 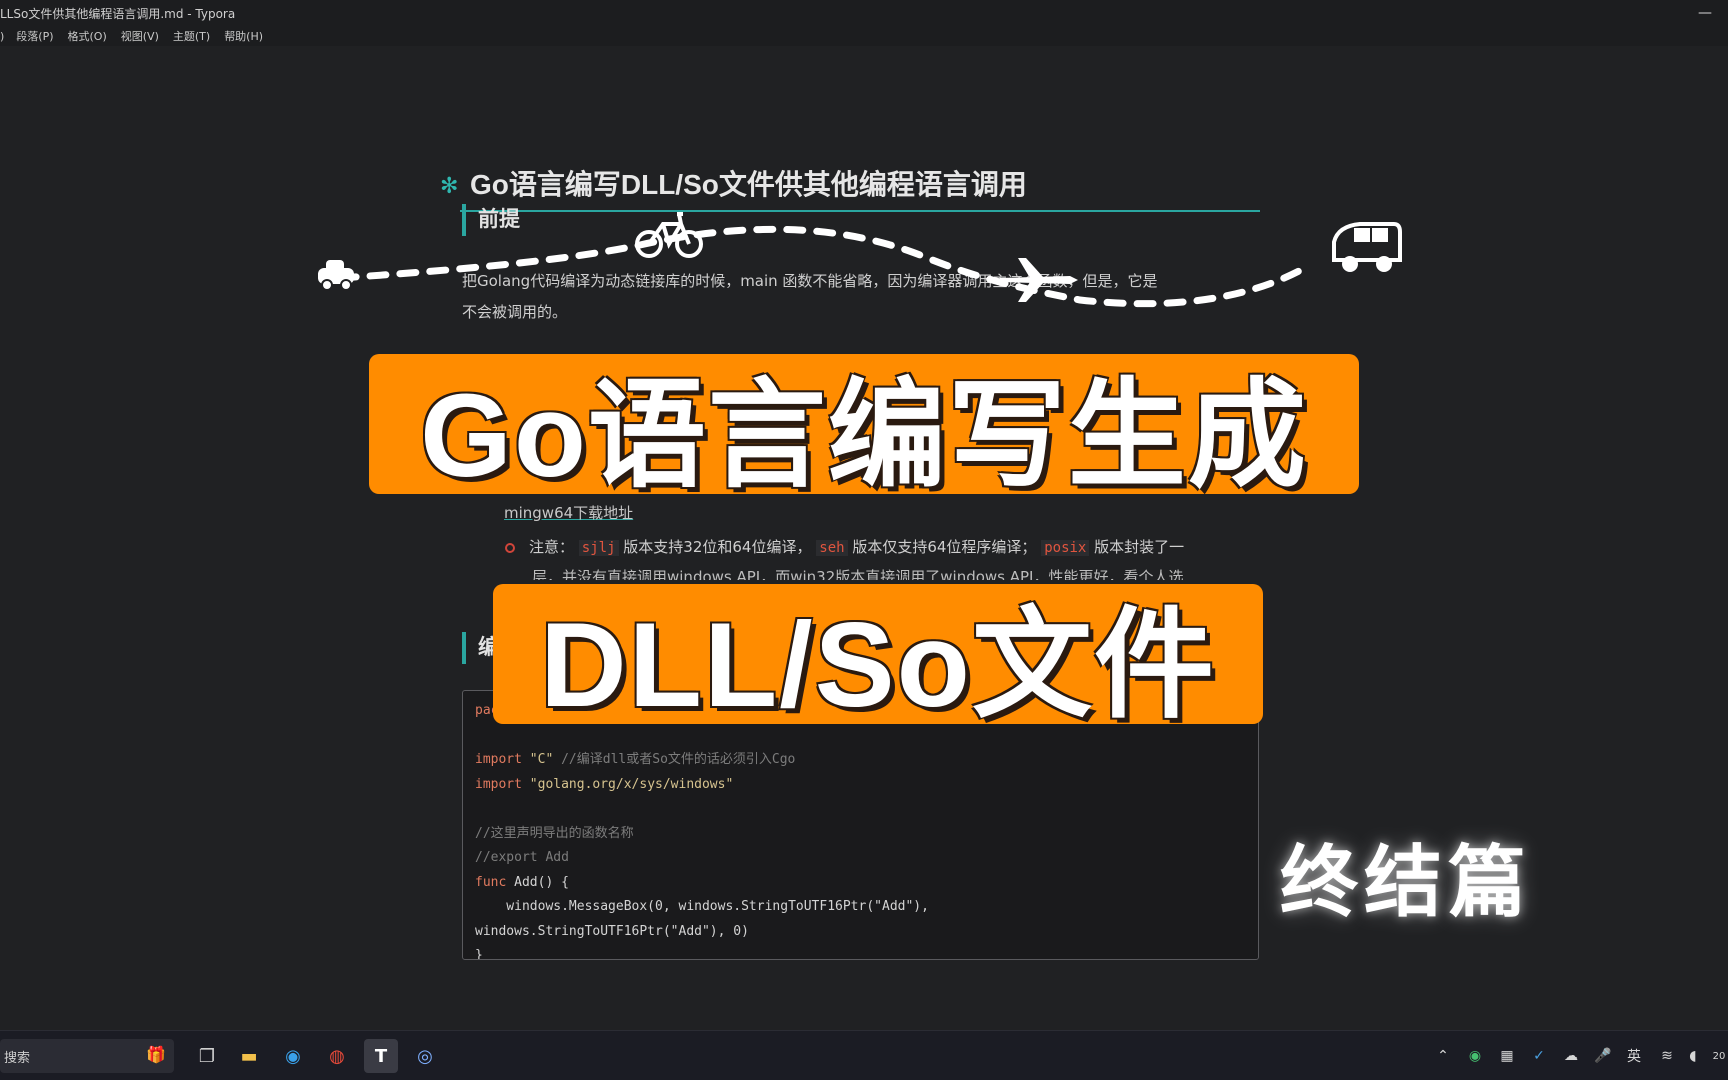 What do you see at coordinates (249, 1056) in the screenshot?
I see `file-explorer-icon: ▬` at bounding box center [249, 1056].